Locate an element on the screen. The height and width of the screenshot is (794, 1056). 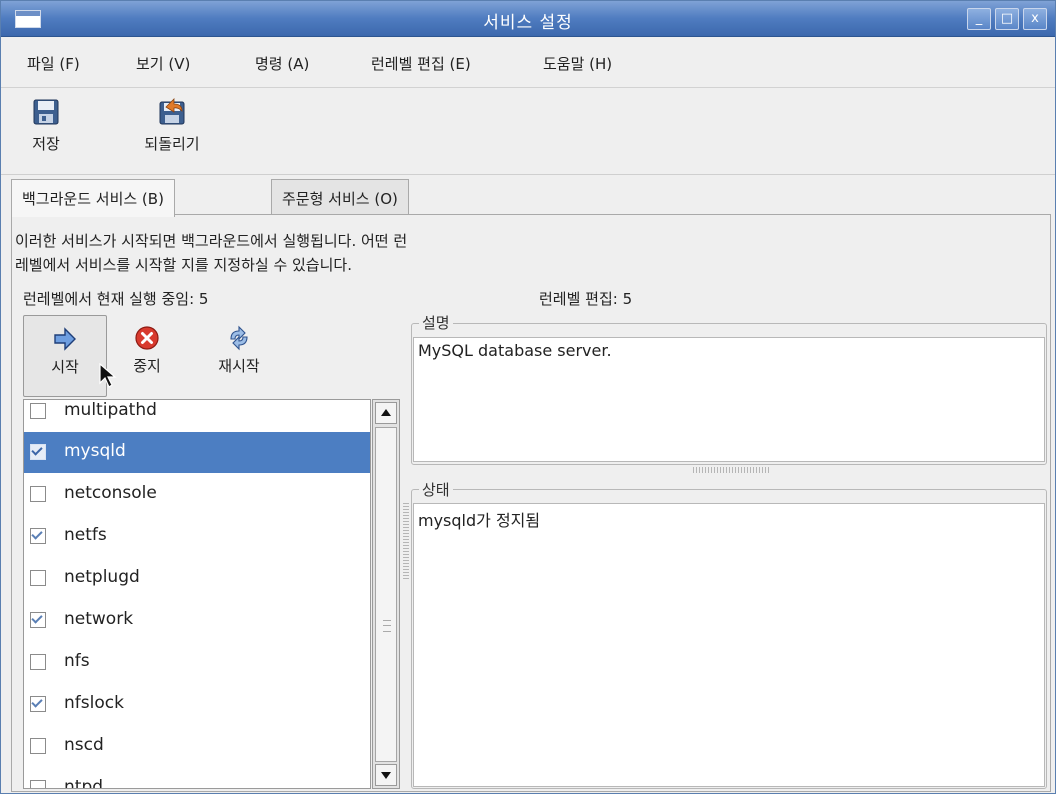
list-item: ntpd is located at coordinates (197, 778).